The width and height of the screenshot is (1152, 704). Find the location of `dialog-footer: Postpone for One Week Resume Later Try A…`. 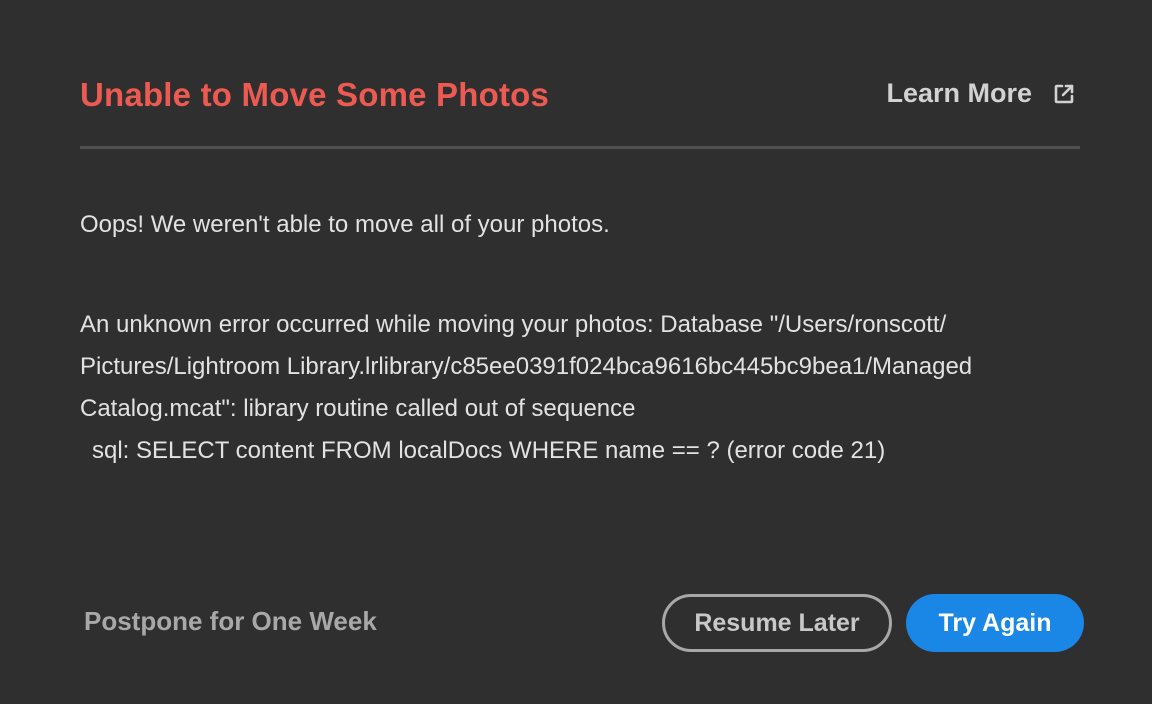

dialog-footer: Postpone for One Week Resume Later Try A… is located at coordinates (582, 623).